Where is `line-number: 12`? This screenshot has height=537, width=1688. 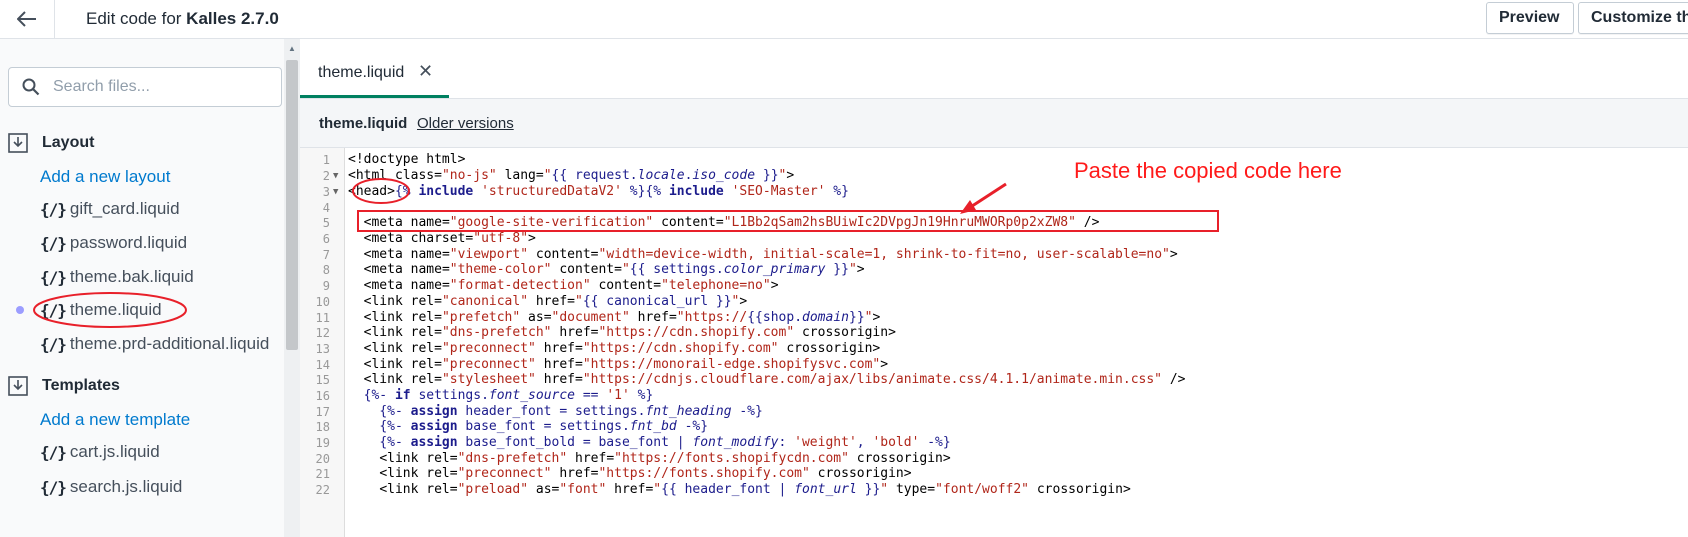 line-number: 12 is located at coordinates (322, 333).